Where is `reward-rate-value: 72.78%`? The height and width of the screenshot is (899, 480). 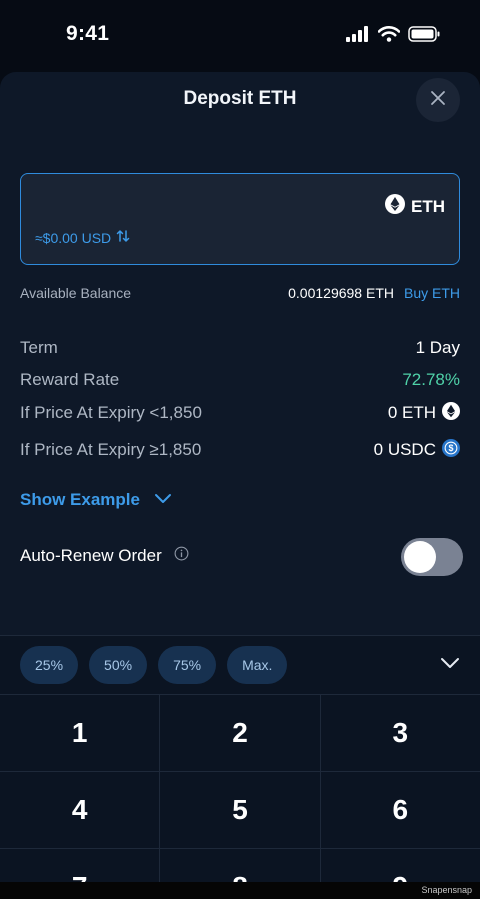 reward-rate-value: 72.78% is located at coordinates (431, 379).